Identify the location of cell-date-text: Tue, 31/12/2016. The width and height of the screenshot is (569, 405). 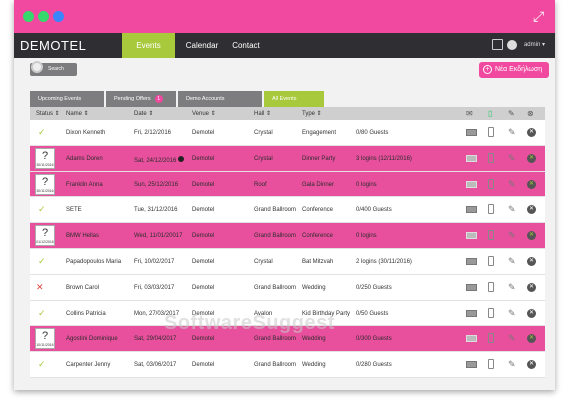
(156, 210).